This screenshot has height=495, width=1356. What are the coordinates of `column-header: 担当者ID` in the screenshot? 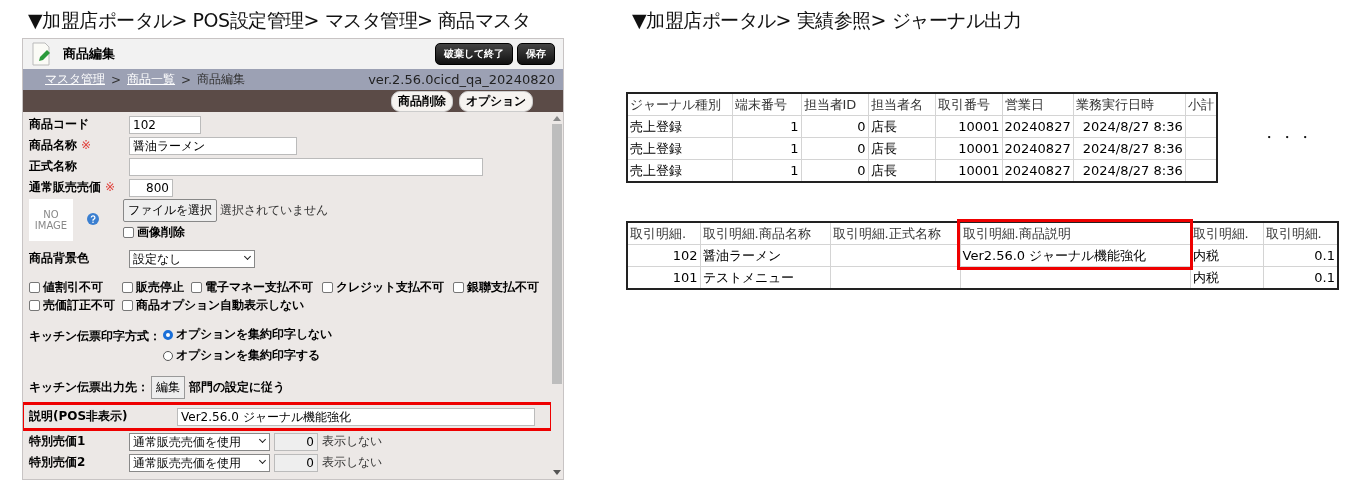 It's located at (834, 104).